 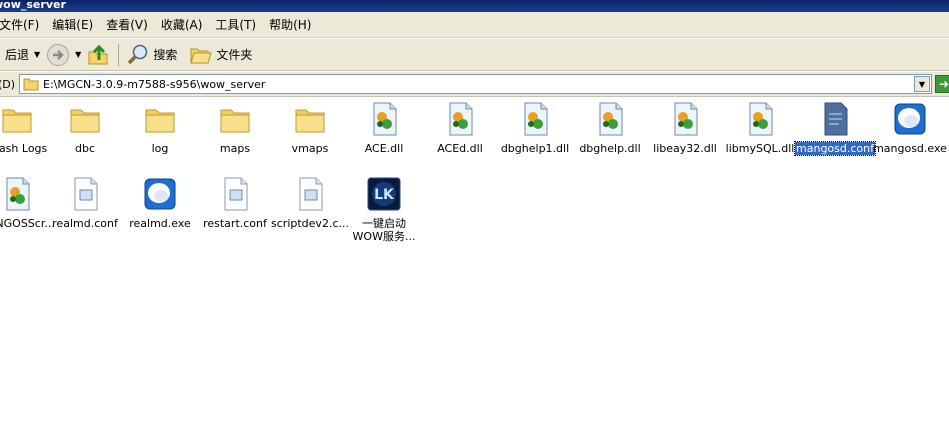 What do you see at coordinates (474, 25) in the screenshot?
I see `menu-bar: 文件(F) 编辑(E) 查看(V) 收藏(A) 工具(T) 帮助(H)` at bounding box center [474, 25].